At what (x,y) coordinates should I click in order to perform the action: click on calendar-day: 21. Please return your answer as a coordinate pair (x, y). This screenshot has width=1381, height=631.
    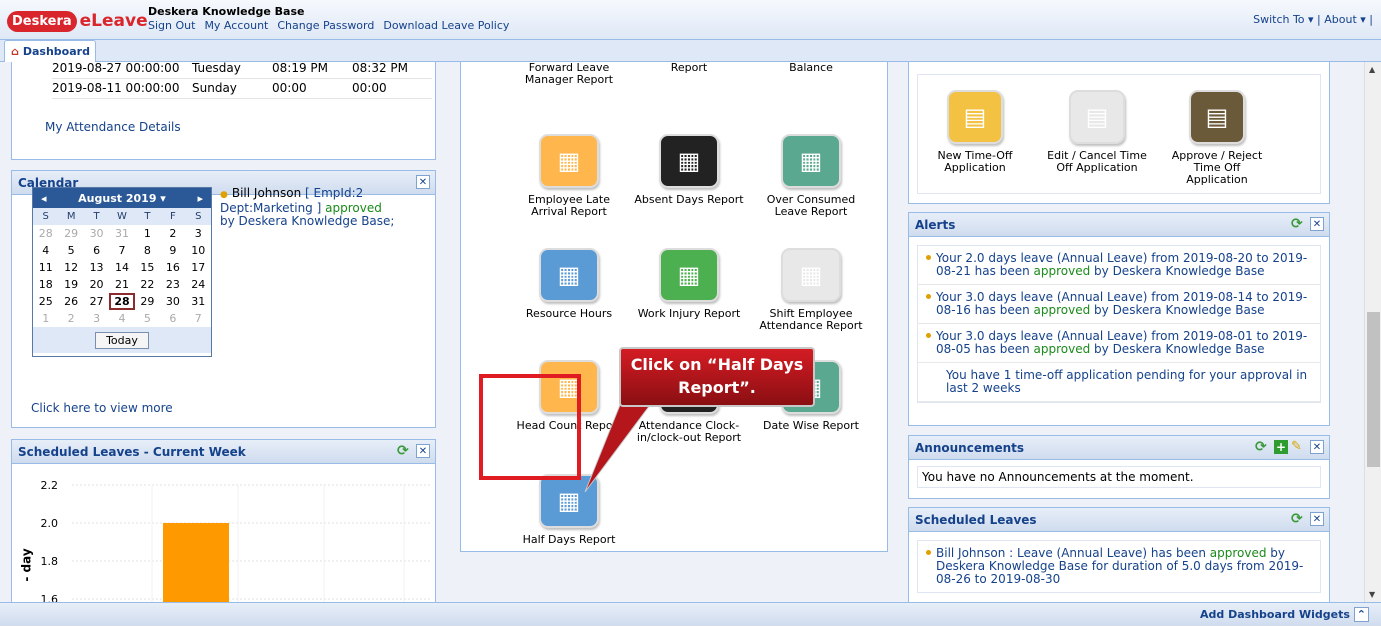
    Looking at the image, I should click on (121, 284).